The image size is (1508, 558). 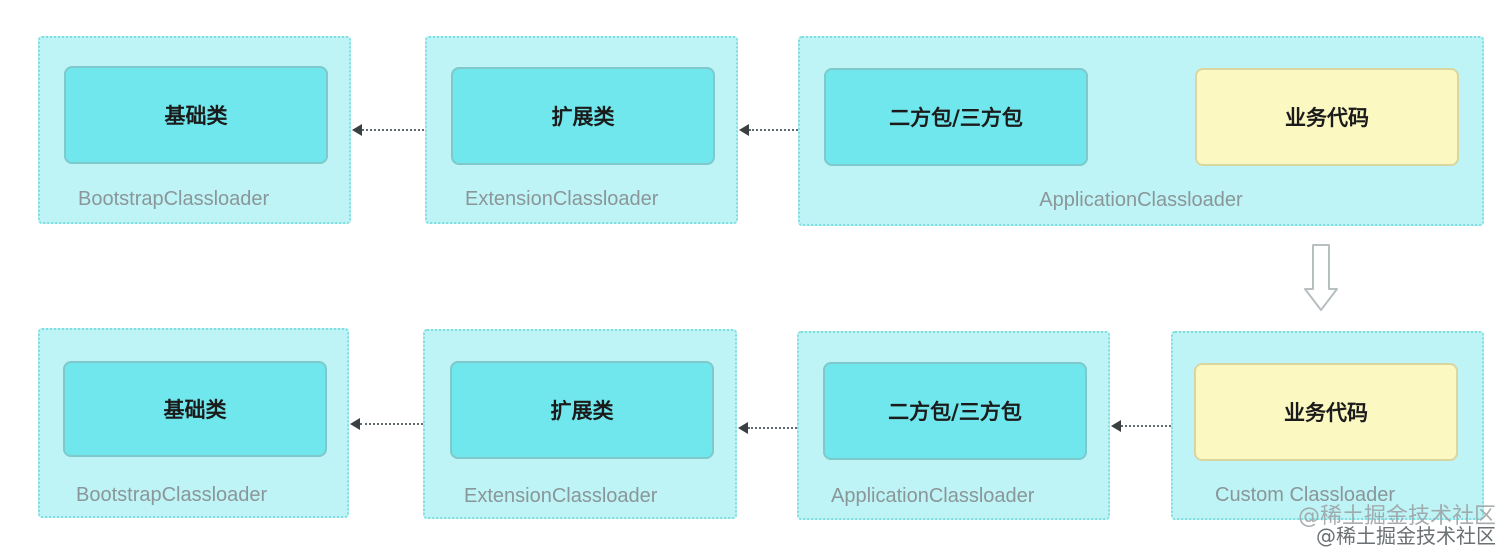 I want to click on top-extension-classloader-group: 扩展类 ExtensionClassloader, so click(x=581, y=130).